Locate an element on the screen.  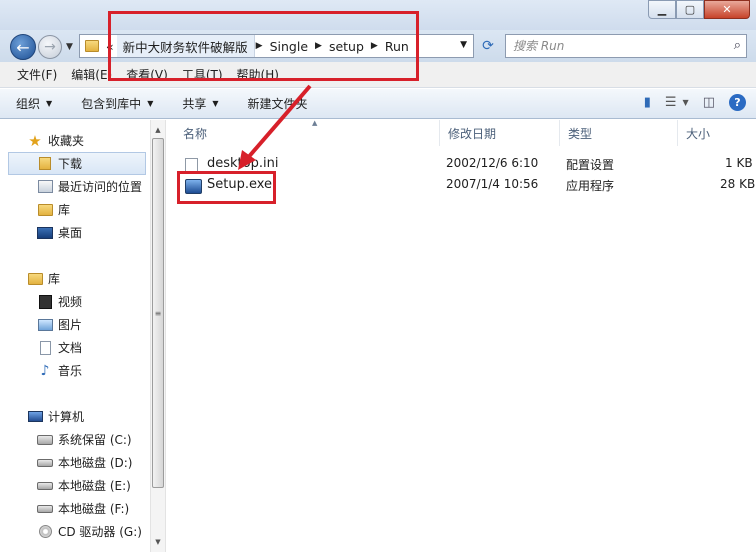
column-label: 修改日期 is located at coordinates (472, 133).